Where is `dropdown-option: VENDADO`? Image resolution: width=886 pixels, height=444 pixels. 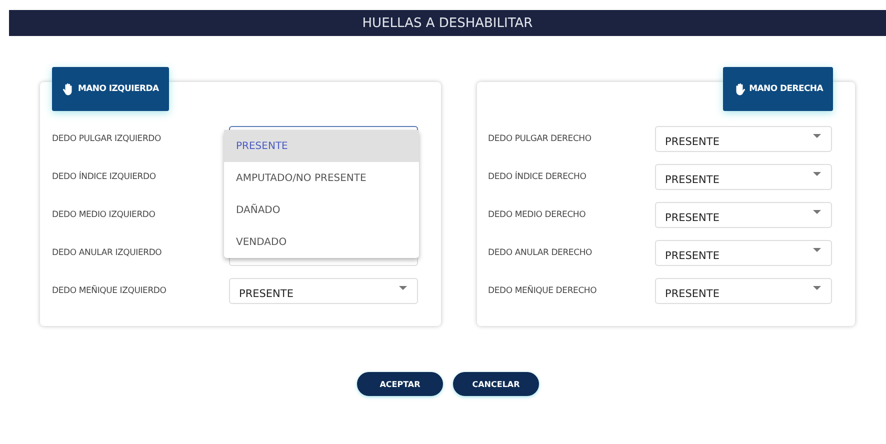
dropdown-option: VENDADO is located at coordinates (321, 242).